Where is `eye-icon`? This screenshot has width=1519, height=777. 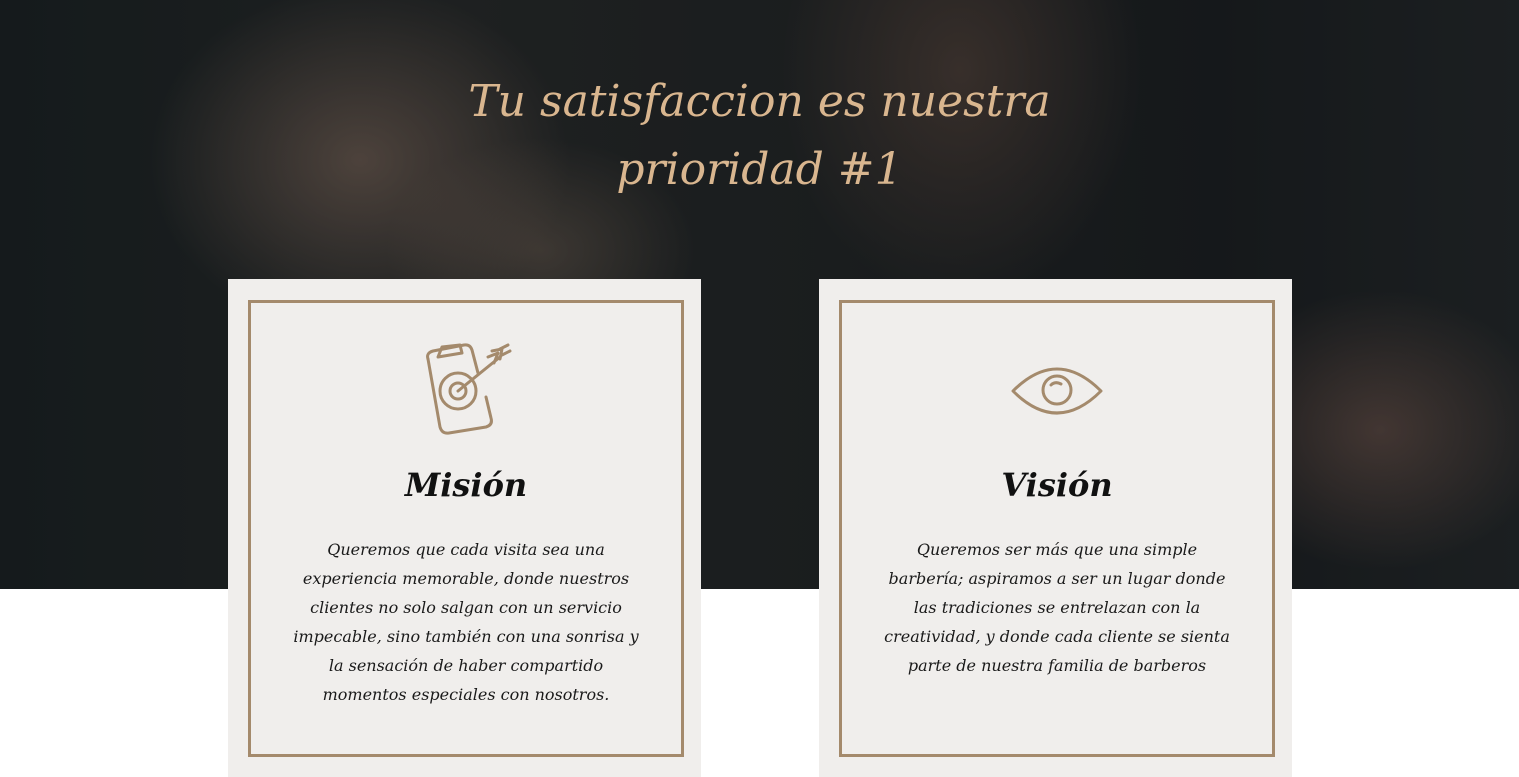 eye-icon is located at coordinates (1057, 393).